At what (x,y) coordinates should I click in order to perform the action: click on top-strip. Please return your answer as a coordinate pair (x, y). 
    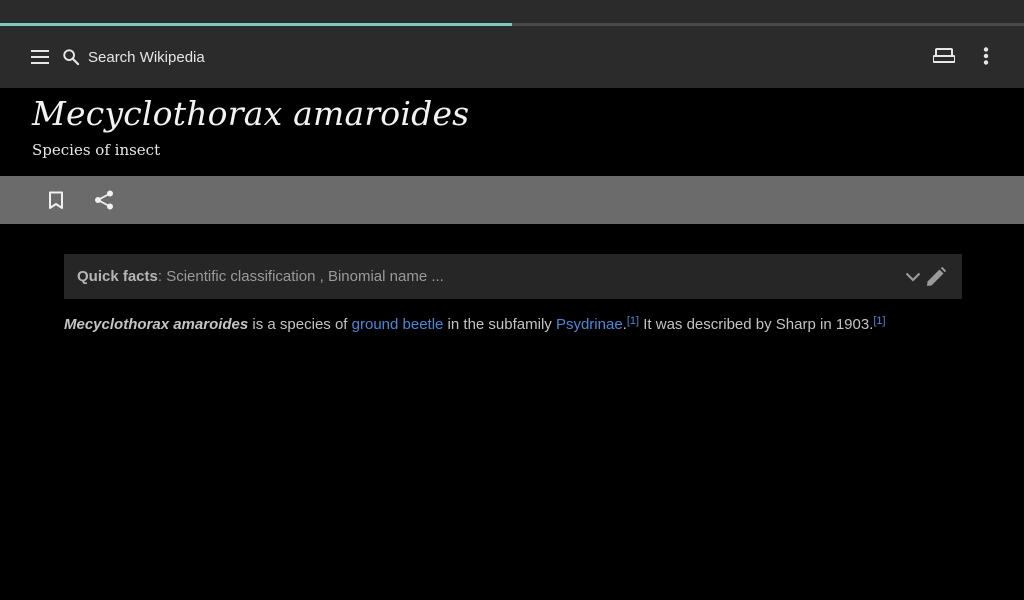
    Looking at the image, I should click on (512, 12).